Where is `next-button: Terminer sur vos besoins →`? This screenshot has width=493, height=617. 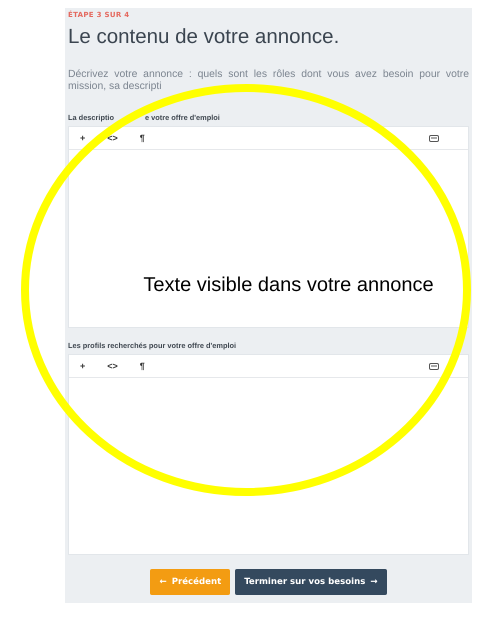 next-button: Terminer sur vos besoins → is located at coordinates (311, 582).